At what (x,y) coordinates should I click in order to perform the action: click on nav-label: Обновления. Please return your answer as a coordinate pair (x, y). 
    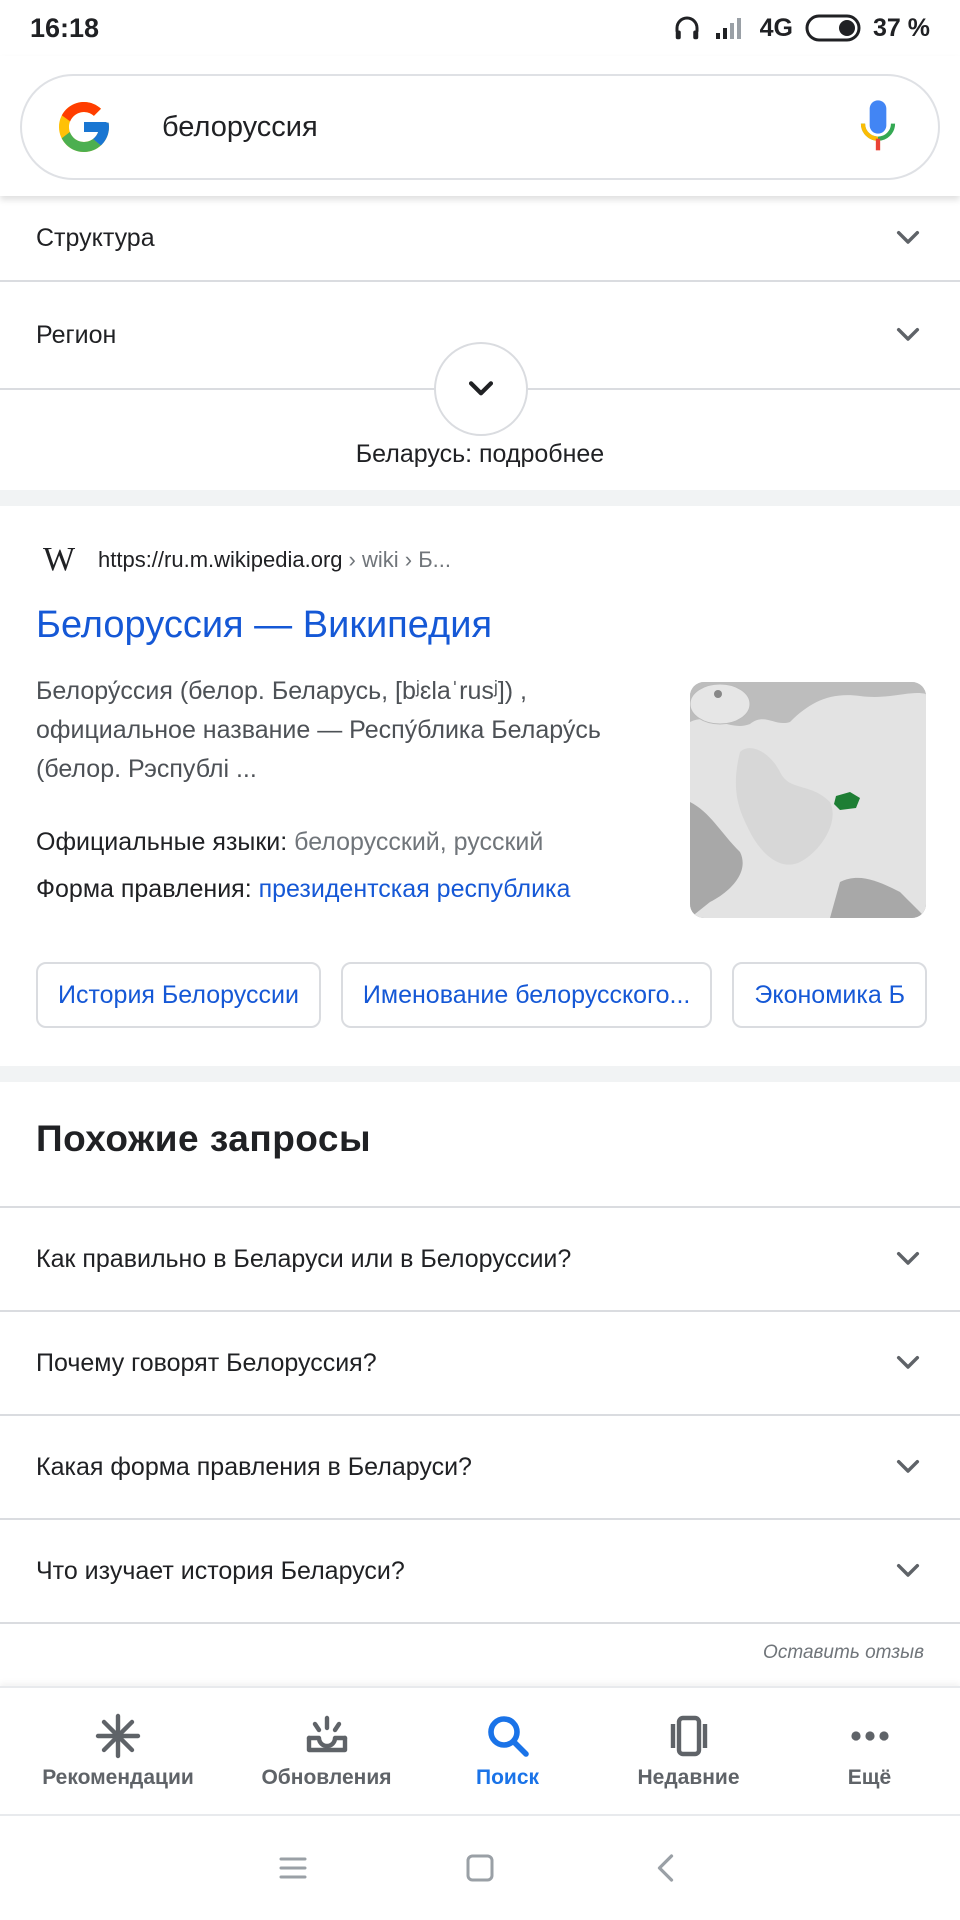
    Looking at the image, I should click on (326, 1777).